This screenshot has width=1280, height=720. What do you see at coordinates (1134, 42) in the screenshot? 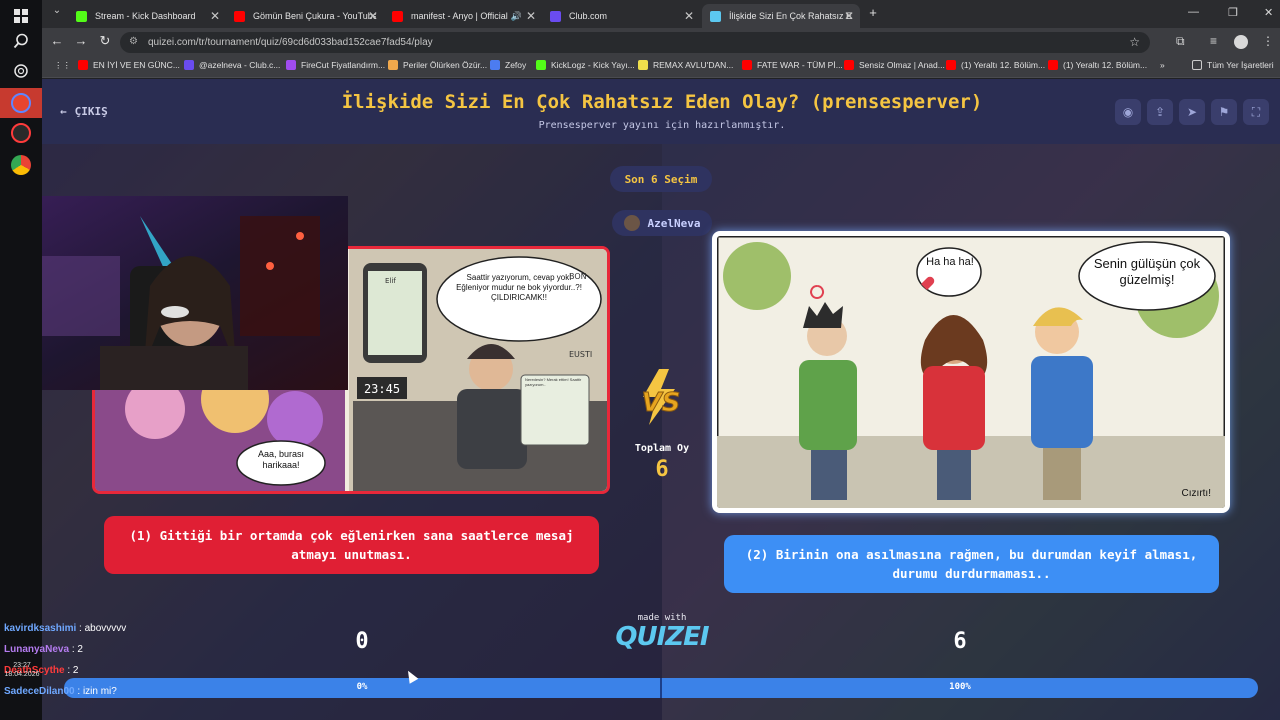
I see `bookmark-star-icon: ☆` at bounding box center [1134, 42].